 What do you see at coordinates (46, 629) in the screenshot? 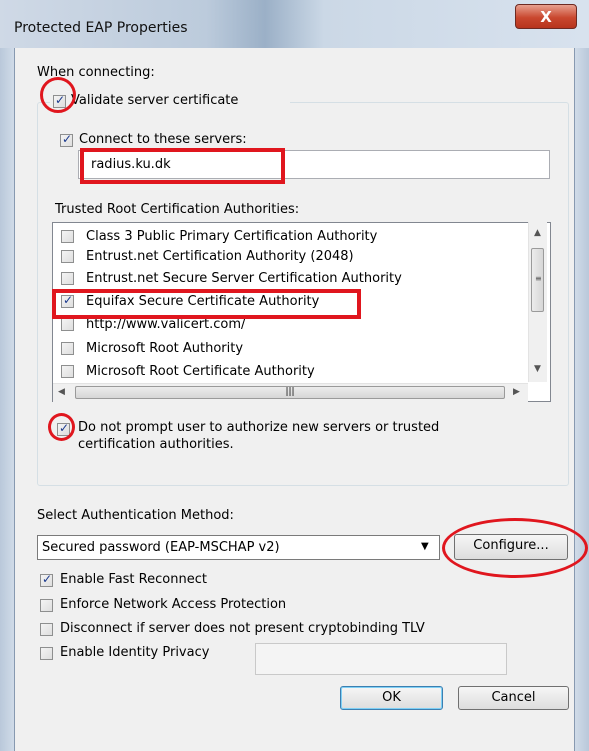
I see `cryptobinding-checkbox` at bounding box center [46, 629].